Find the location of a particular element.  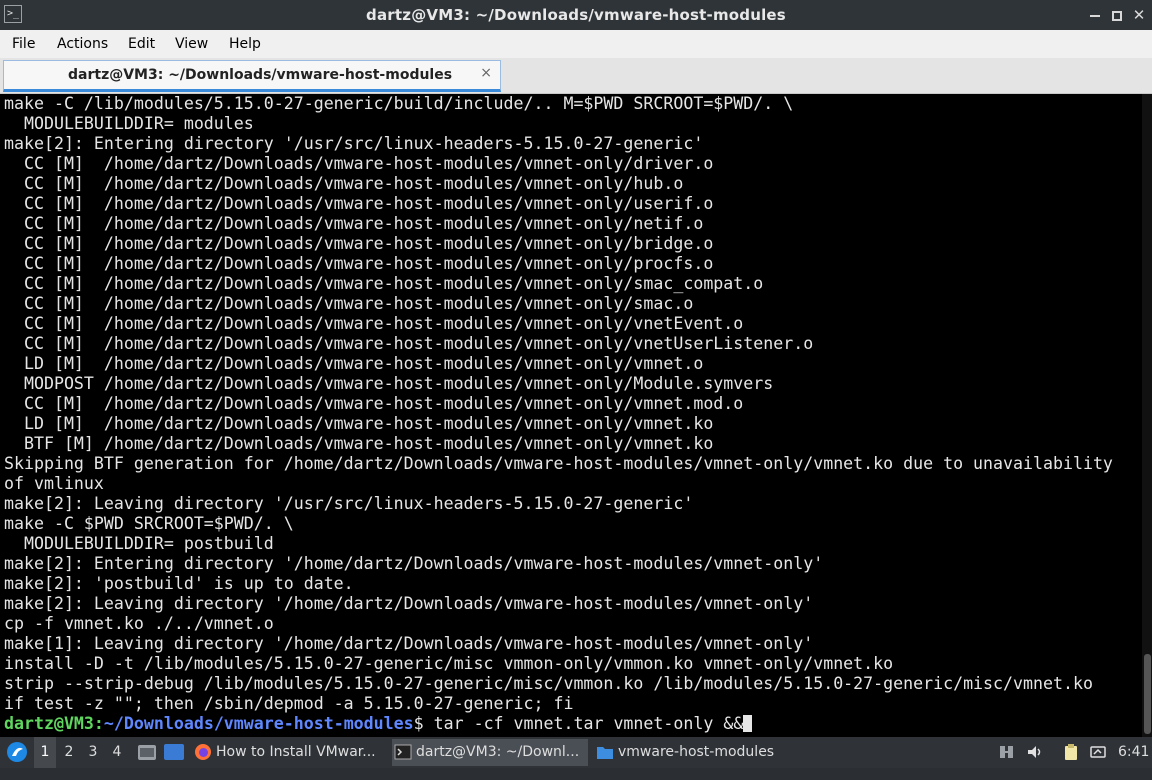

terminal-line: of vmlinux is located at coordinates (54, 483).